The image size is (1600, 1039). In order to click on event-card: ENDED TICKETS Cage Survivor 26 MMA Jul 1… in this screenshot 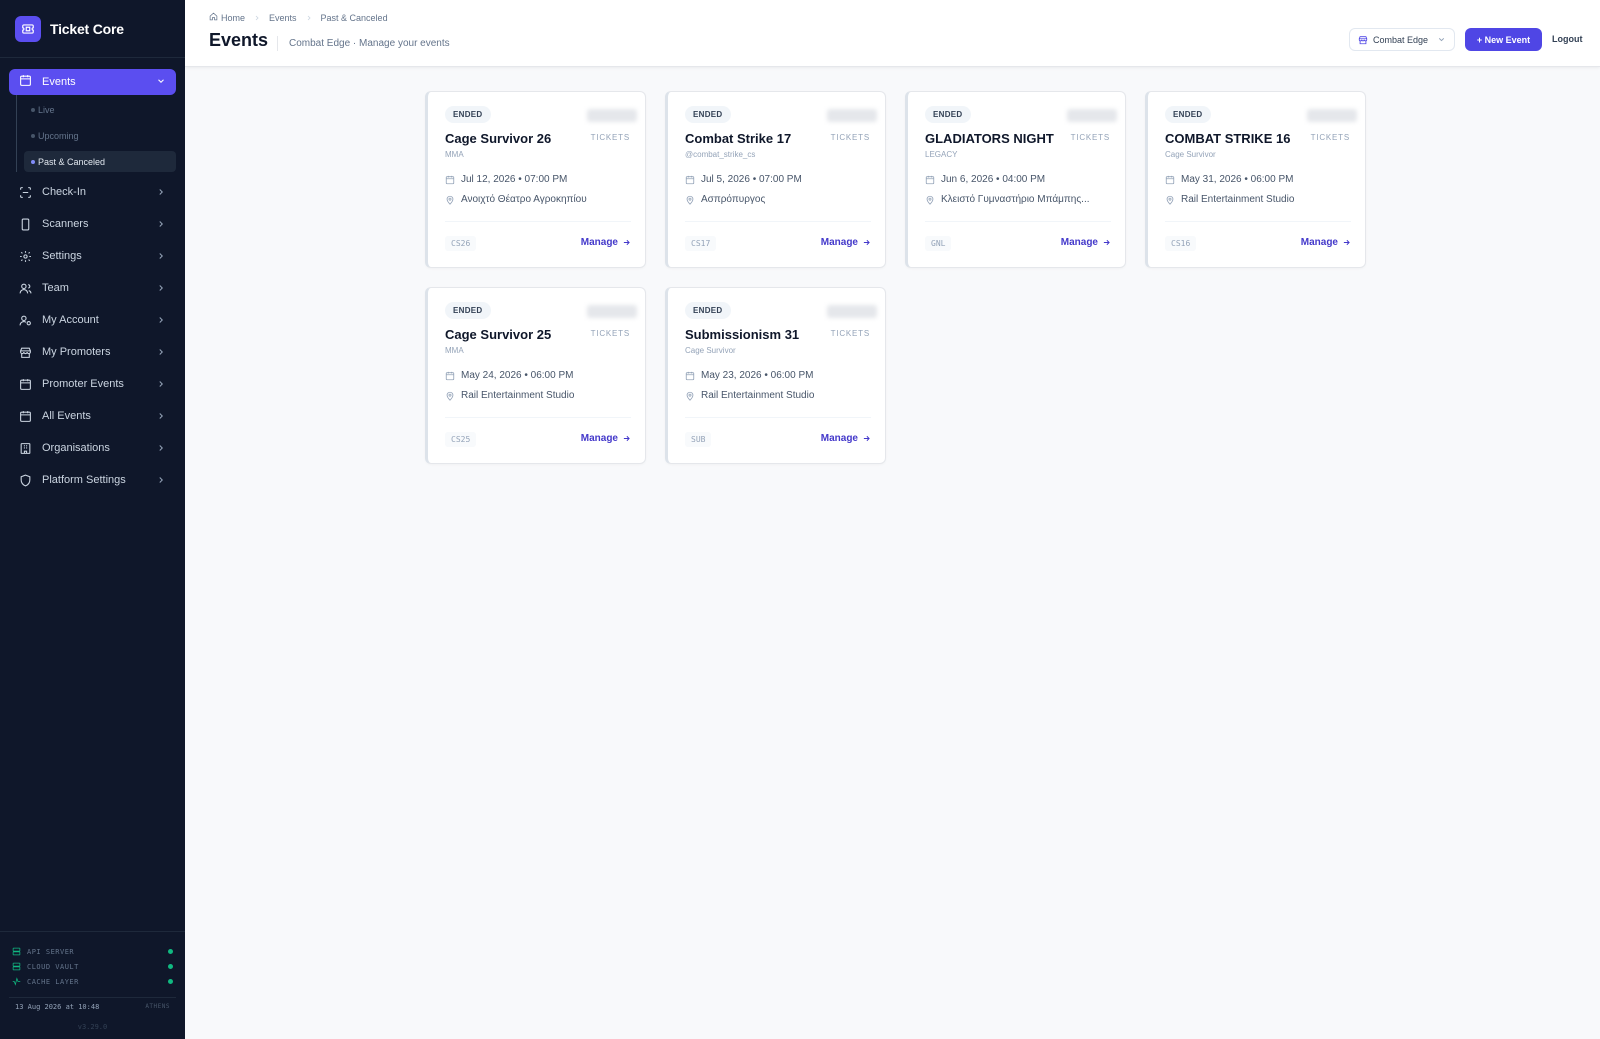, I will do `click(535, 179)`.